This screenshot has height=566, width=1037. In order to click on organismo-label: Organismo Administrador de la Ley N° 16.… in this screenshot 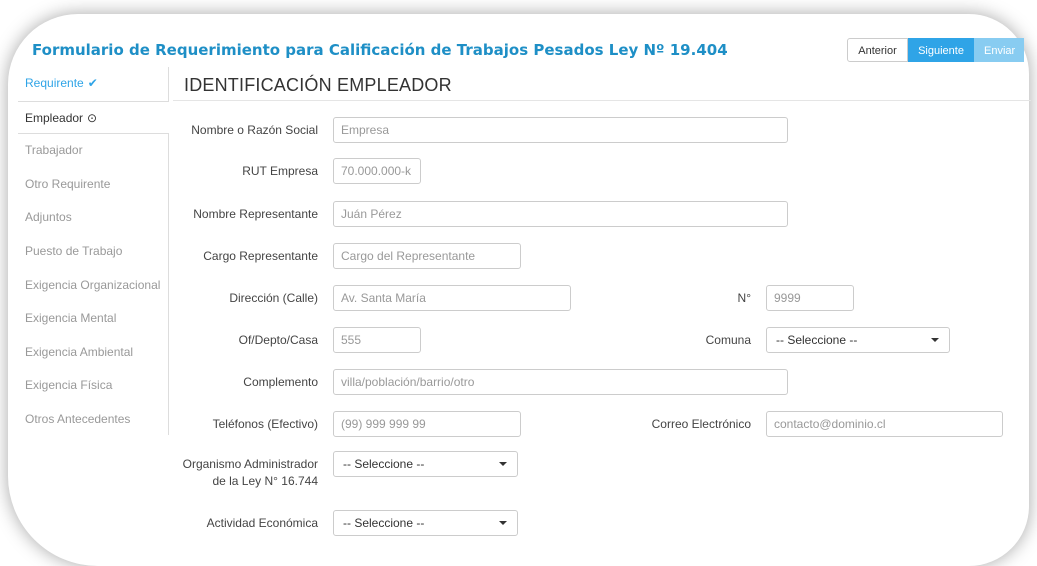, I will do `click(250, 473)`.